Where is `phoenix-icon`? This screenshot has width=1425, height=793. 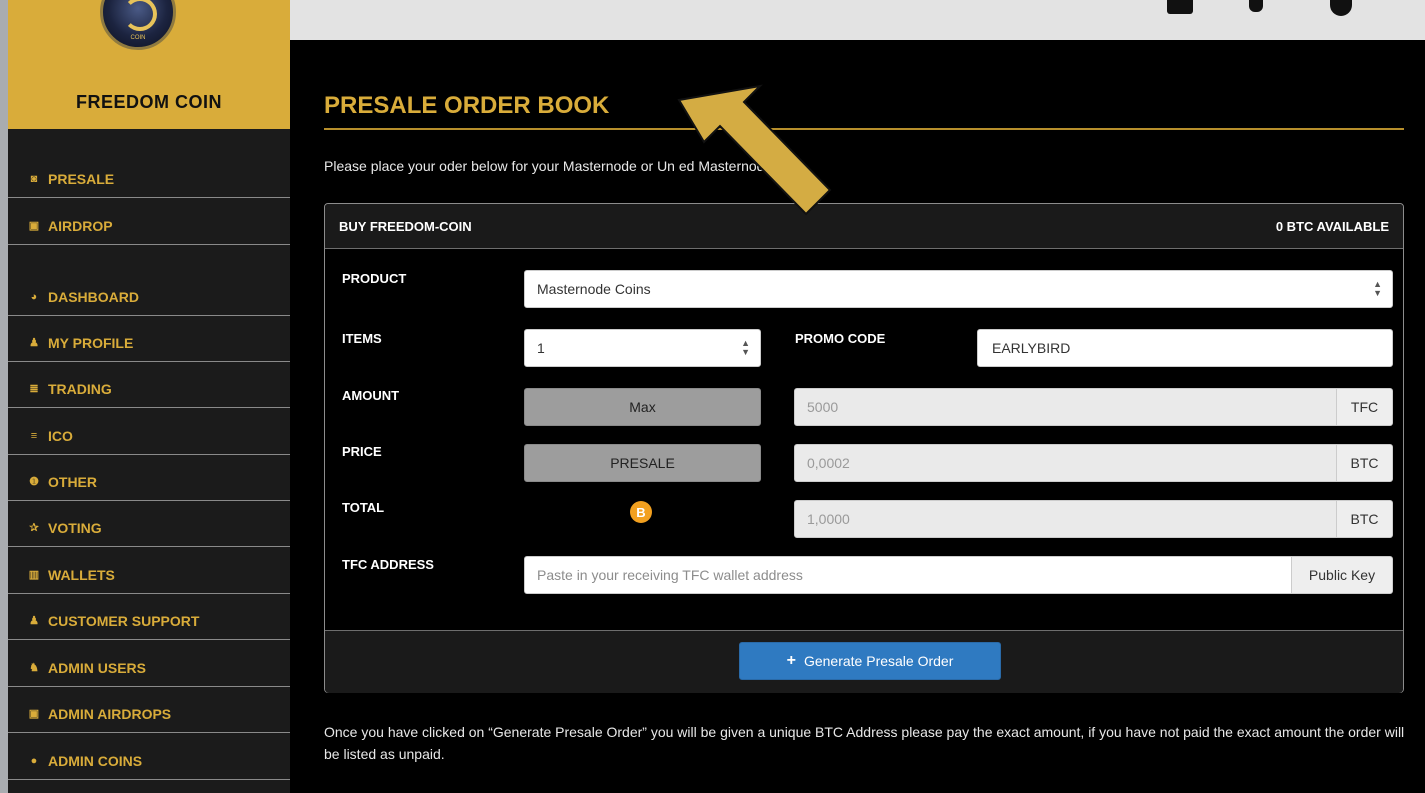 phoenix-icon is located at coordinates (140, 15).